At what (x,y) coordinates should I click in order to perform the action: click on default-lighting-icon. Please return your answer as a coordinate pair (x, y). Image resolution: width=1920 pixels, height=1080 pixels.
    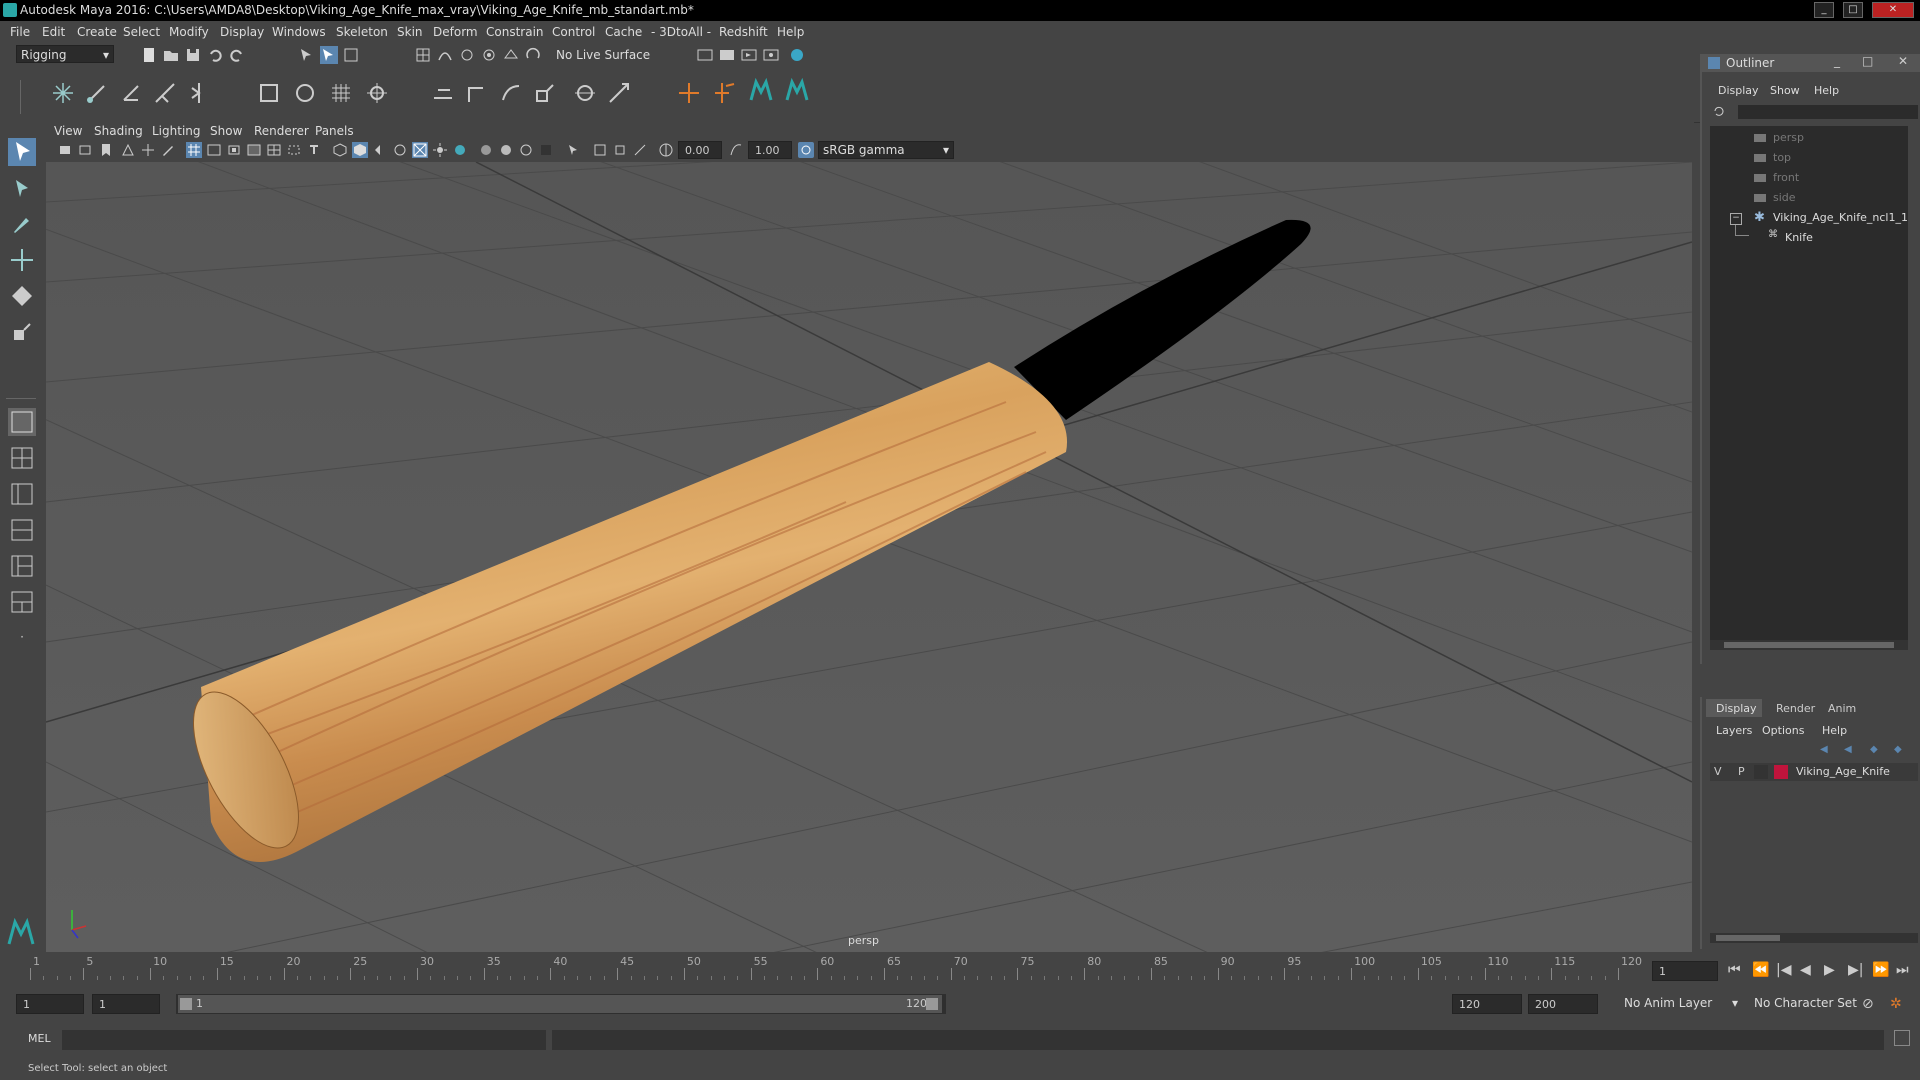
    Looking at the image, I should click on (380, 150).